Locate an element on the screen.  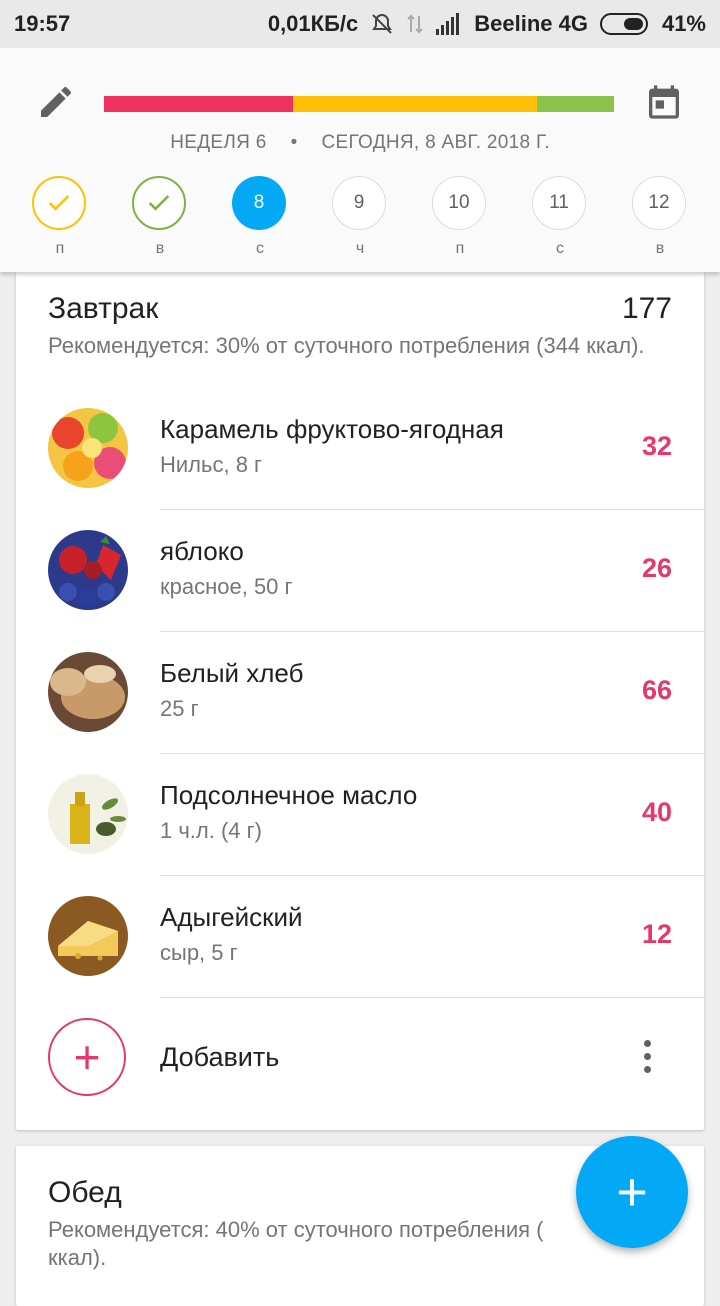
day-1: в is located at coordinates (160, 217).